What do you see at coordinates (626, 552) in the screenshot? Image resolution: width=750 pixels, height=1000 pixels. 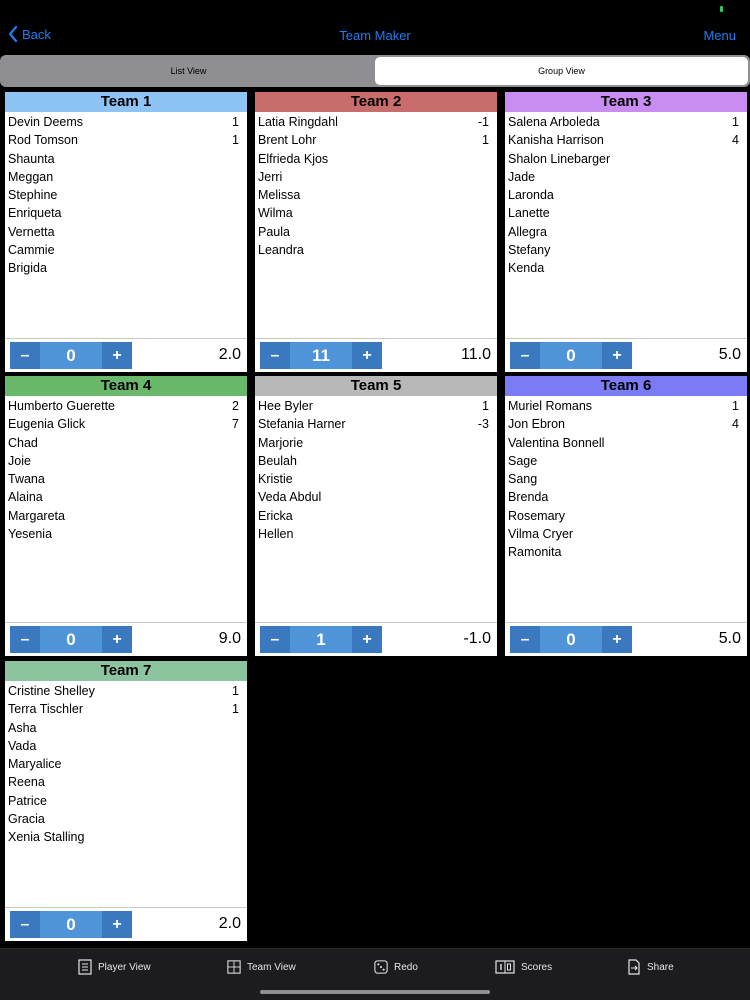 I see `player-row: Ramonita` at bounding box center [626, 552].